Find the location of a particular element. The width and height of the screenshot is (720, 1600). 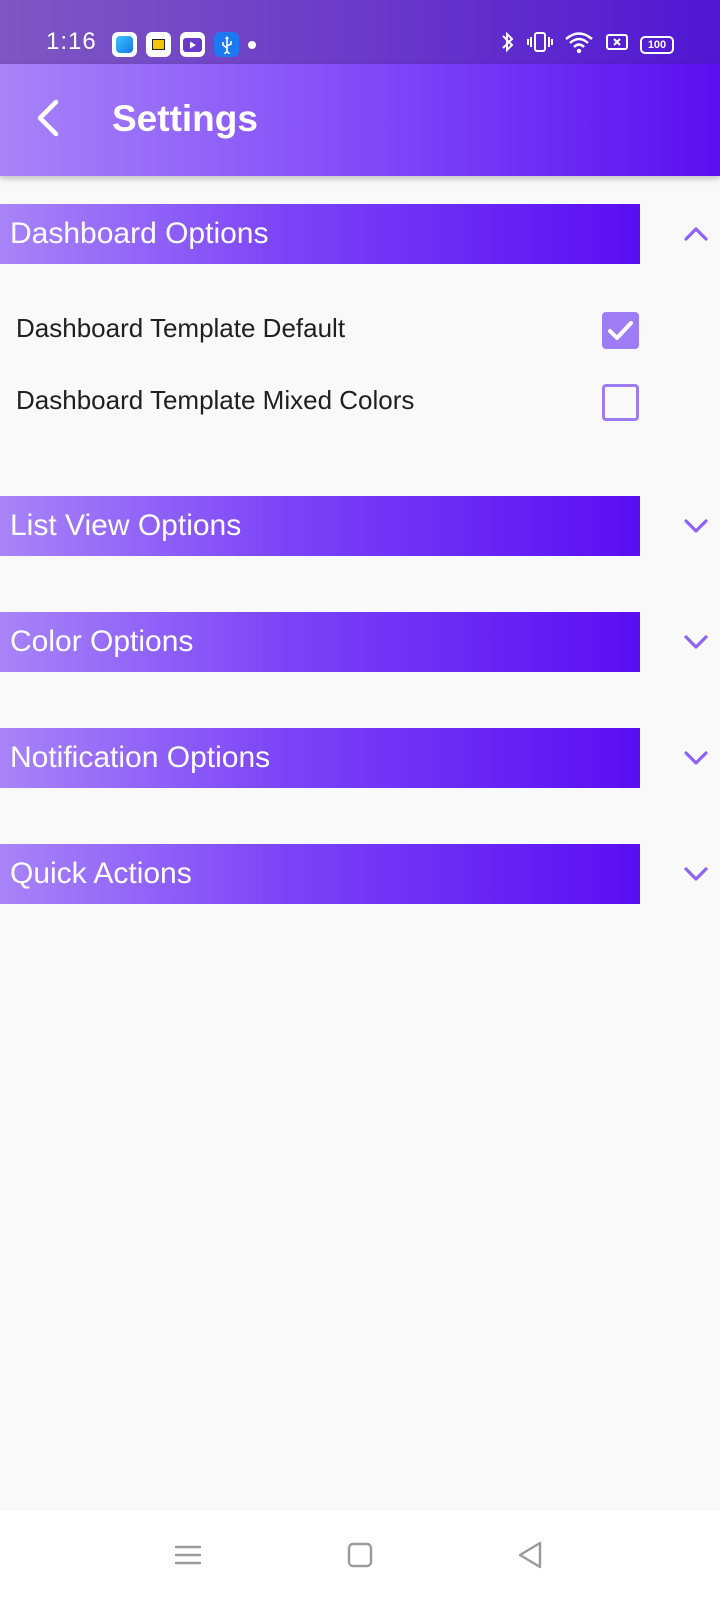

status-system-icons: 100 is located at coordinates (587, 44).